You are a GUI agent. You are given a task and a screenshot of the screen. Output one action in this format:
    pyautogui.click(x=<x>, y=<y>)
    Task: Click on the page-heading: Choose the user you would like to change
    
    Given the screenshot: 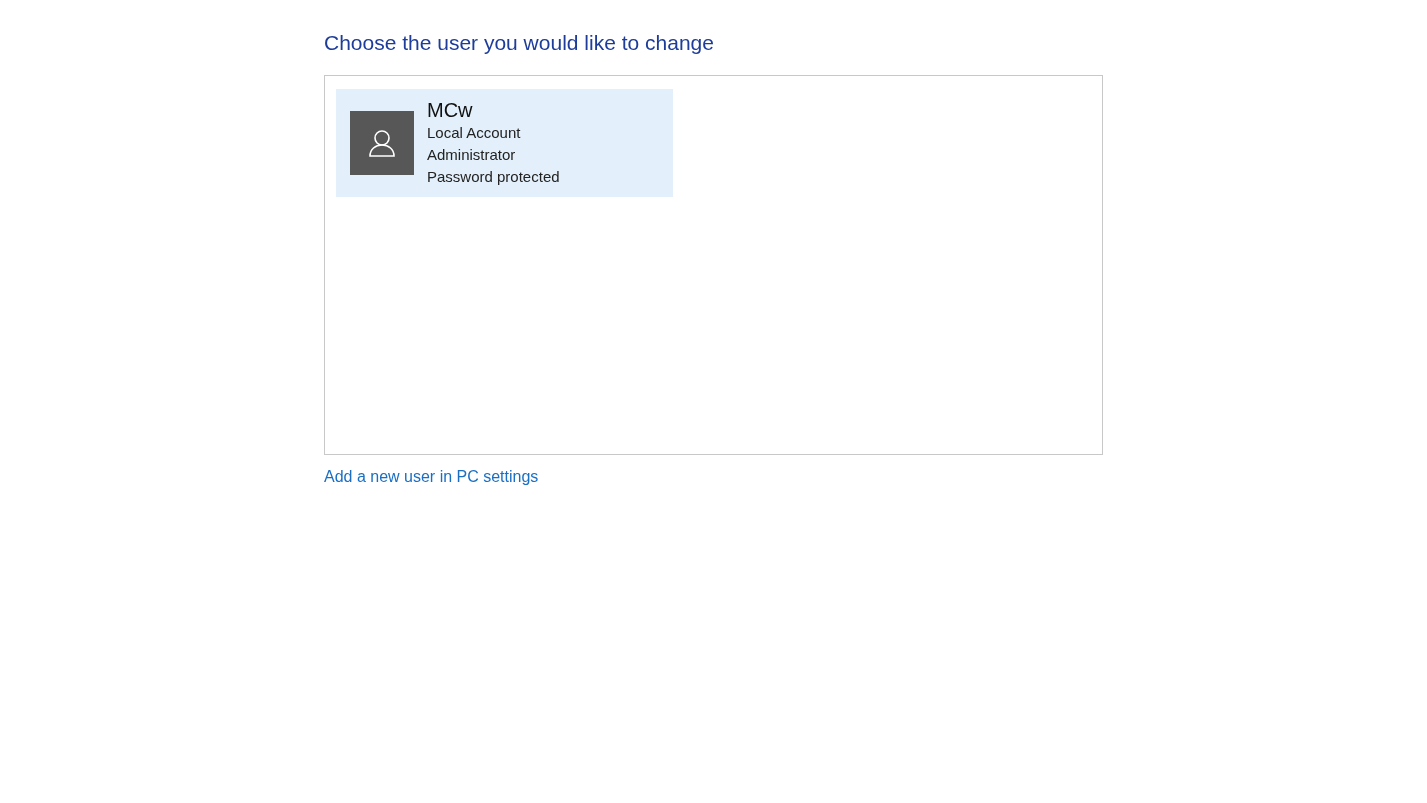 What is the action you would take?
    pyautogui.click(x=519, y=43)
    